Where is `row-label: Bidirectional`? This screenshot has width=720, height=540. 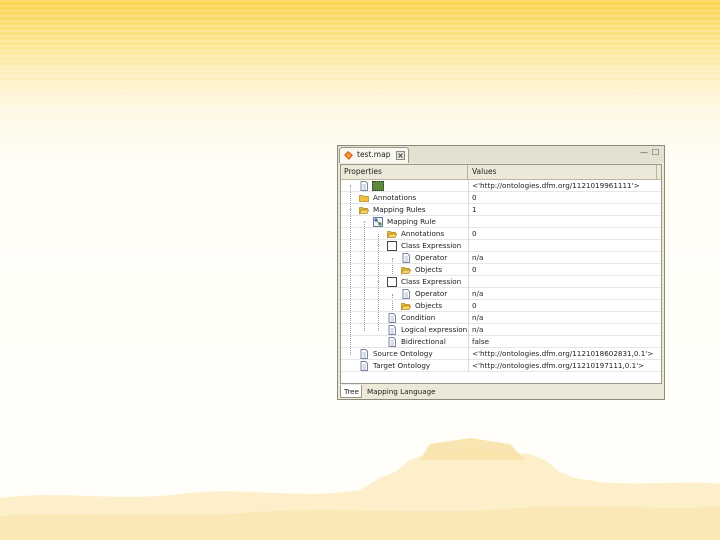
row-label: Bidirectional is located at coordinates (423, 341).